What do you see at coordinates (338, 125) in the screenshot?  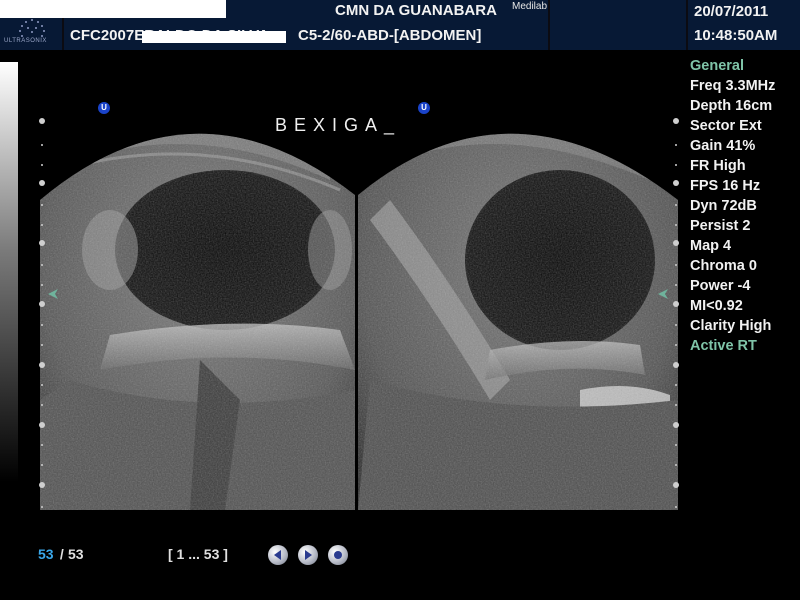 I see `image-annotation: BEXIGA_` at bounding box center [338, 125].